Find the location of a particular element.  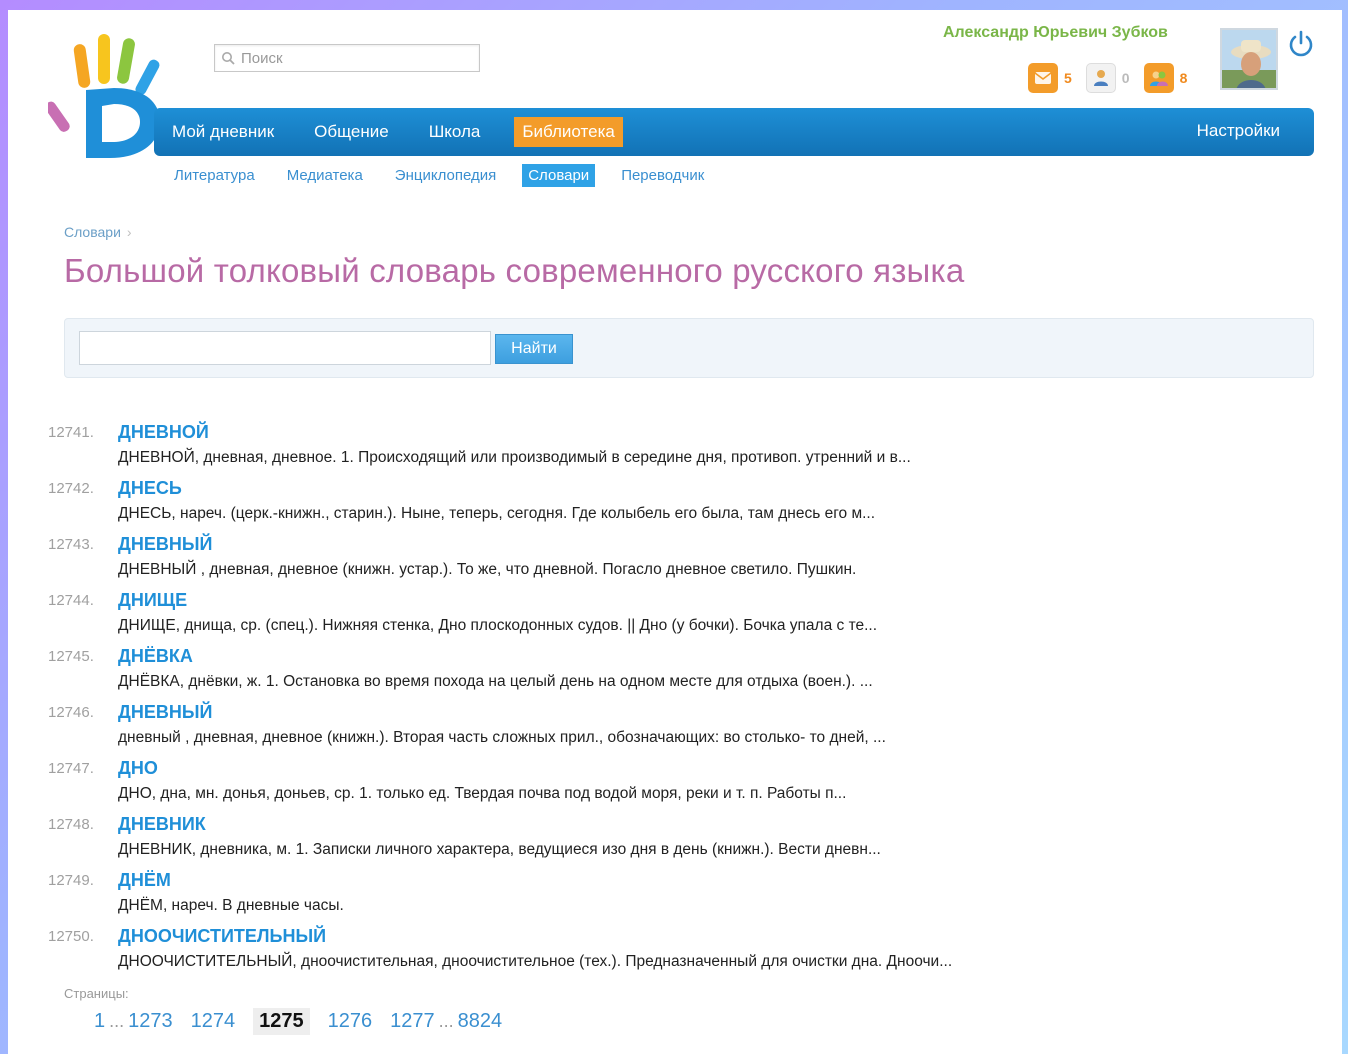

entry-number: 12744. is located at coordinates (71, 600).